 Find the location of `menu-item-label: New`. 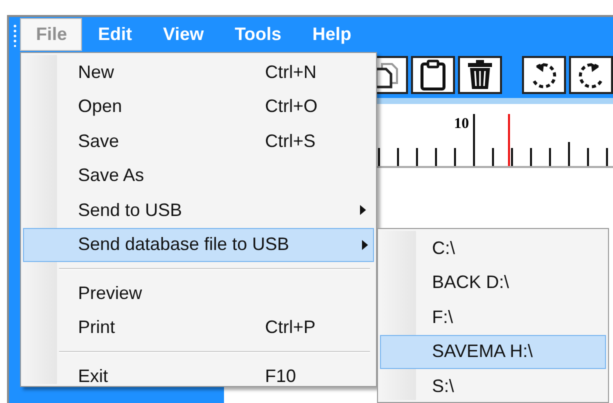

menu-item-label: New is located at coordinates (97, 72).